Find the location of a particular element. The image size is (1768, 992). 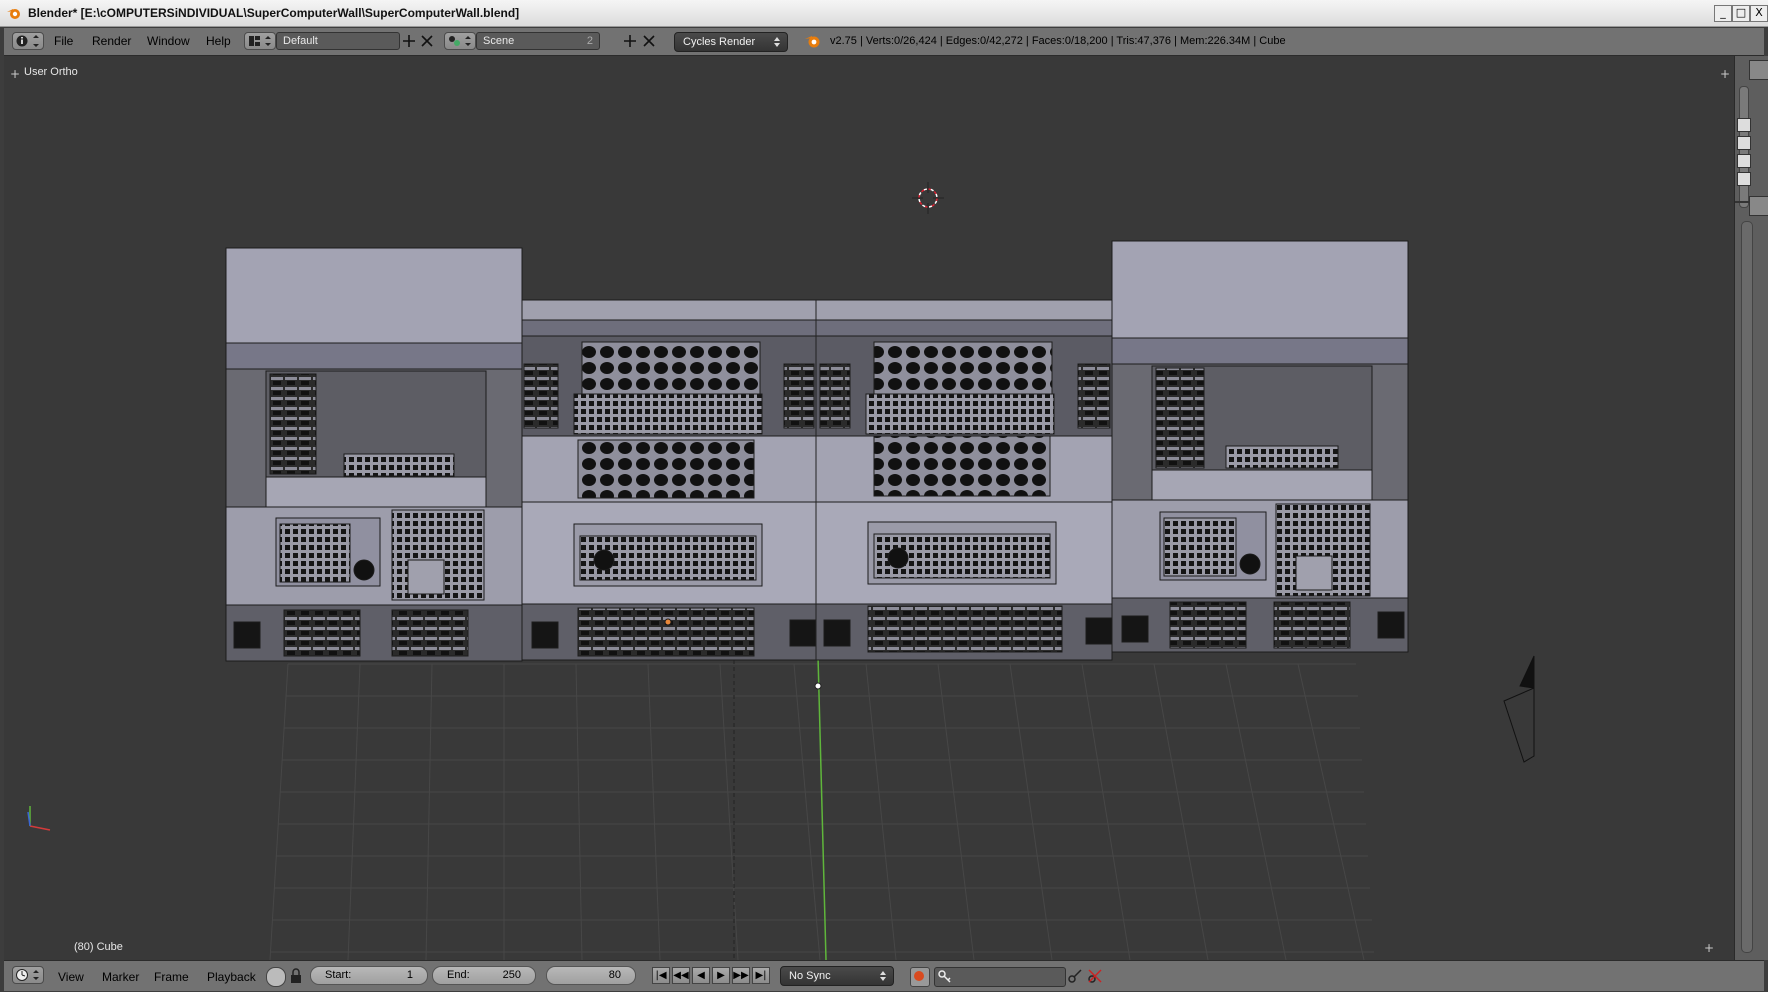

properties-editor-icon is located at coordinates (1758, 206).